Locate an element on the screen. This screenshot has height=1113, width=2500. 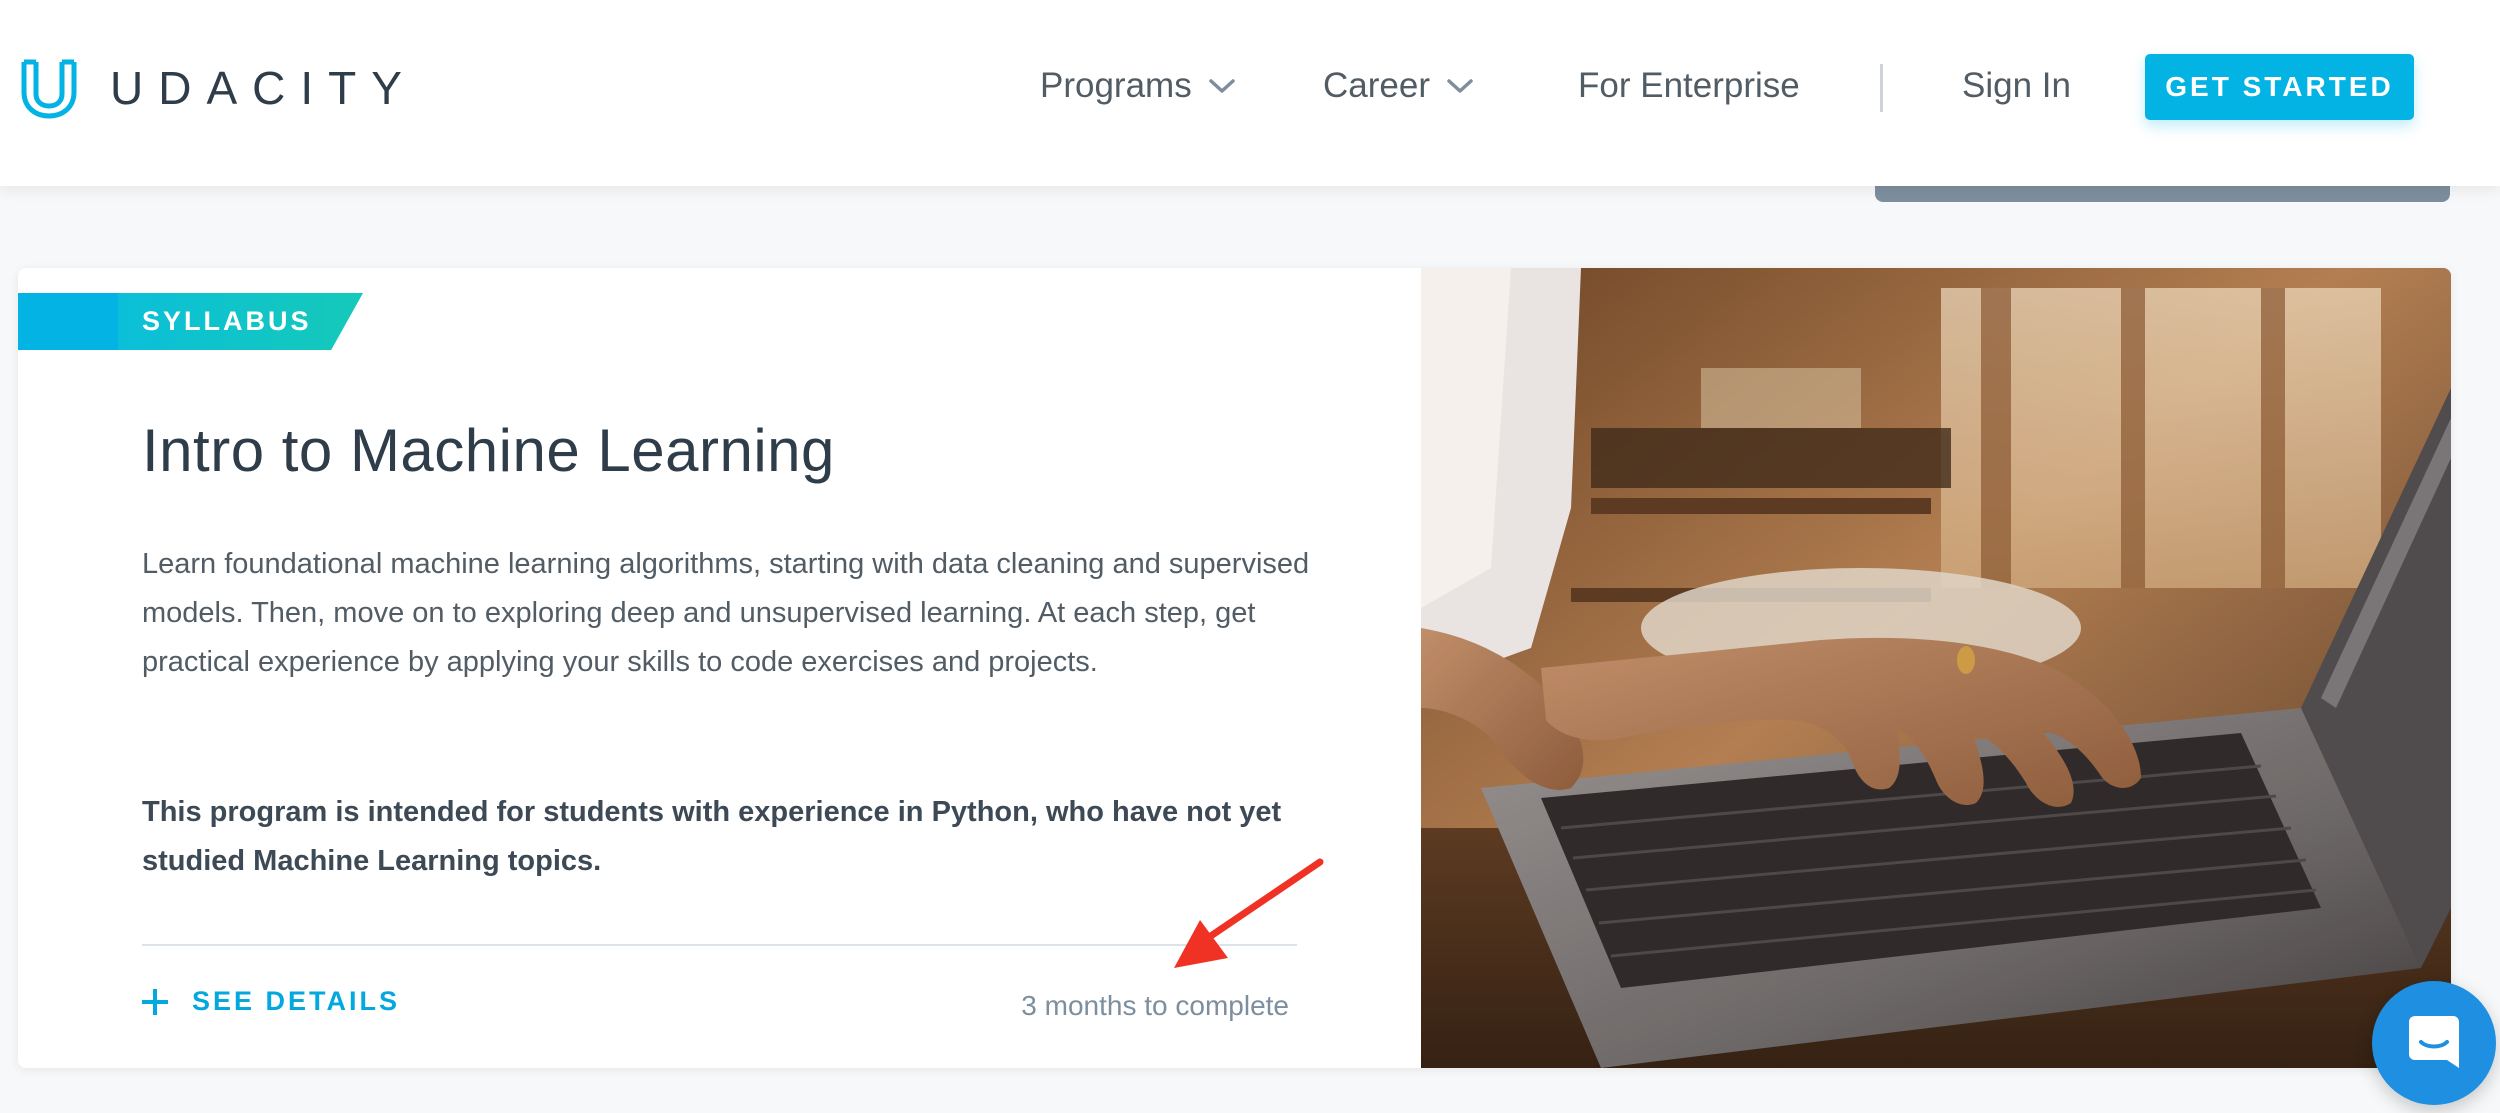
nav-divider is located at coordinates (1881, 88).